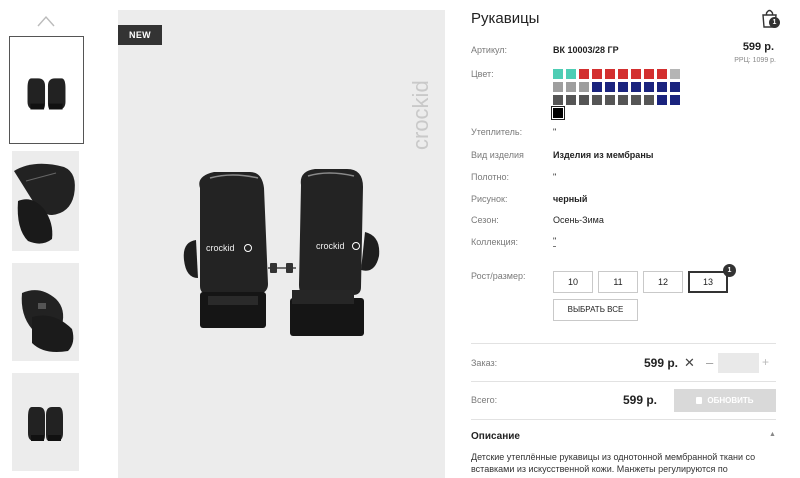 Image resolution: width=800 pixels, height=478 pixels. What do you see at coordinates (490, 177) in the screenshot?
I see `fabric-label: Полотно:` at bounding box center [490, 177].